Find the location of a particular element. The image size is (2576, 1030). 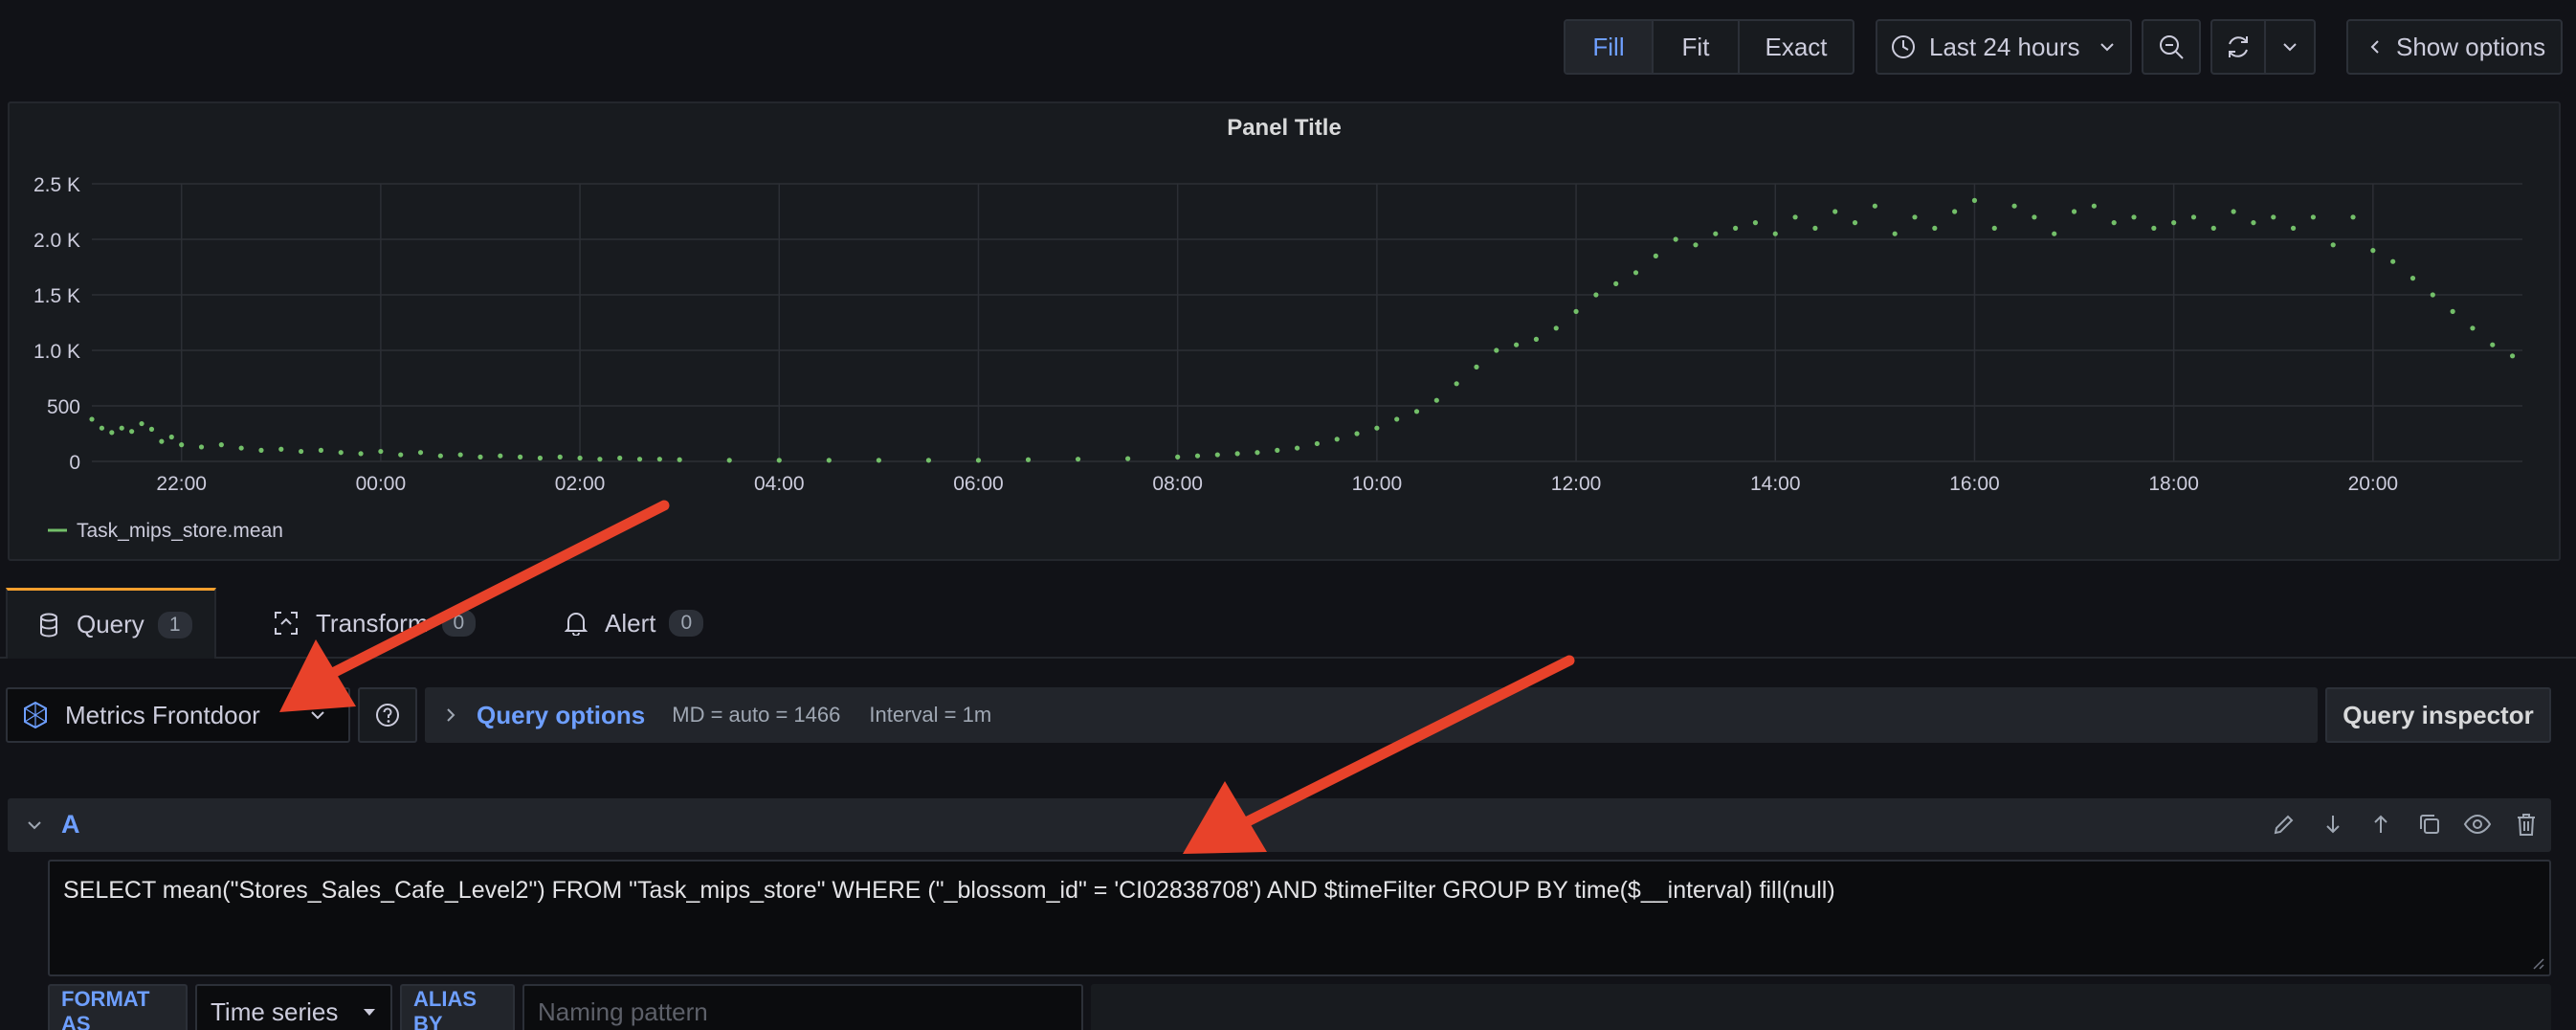

tab-query: Query 1 is located at coordinates (111, 624).